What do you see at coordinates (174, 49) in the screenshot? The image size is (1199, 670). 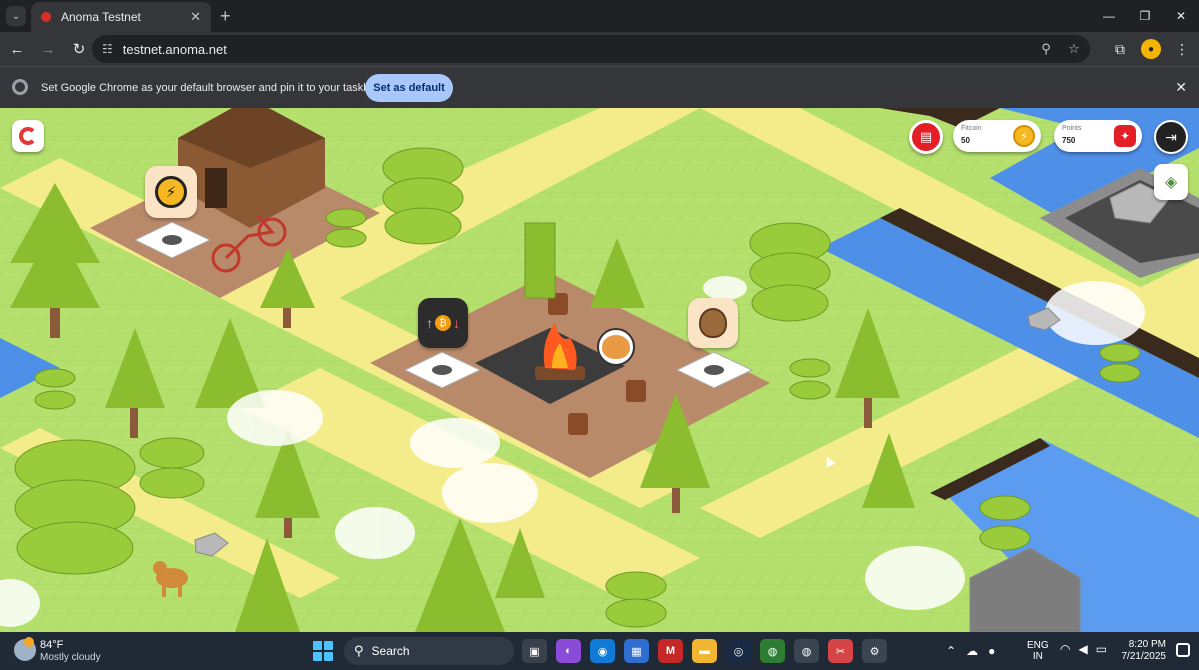 I see `url-text: testnet.anoma.net` at bounding box center [174, 49].